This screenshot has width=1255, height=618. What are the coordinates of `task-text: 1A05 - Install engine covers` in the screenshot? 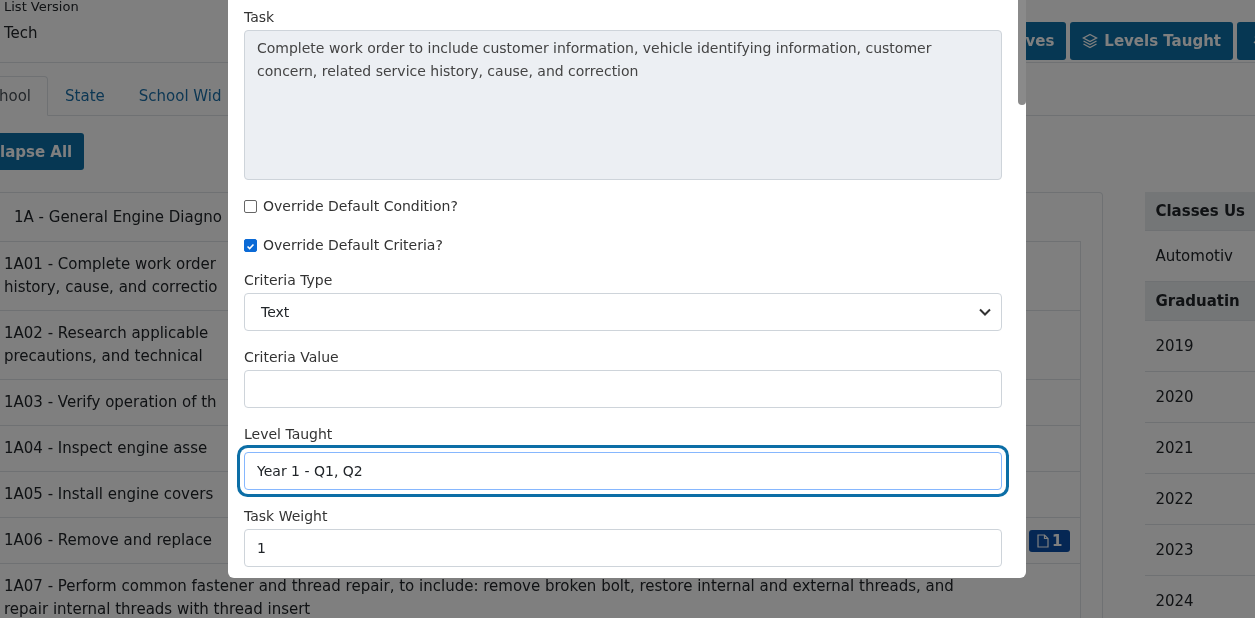 It's located at (109, 494).